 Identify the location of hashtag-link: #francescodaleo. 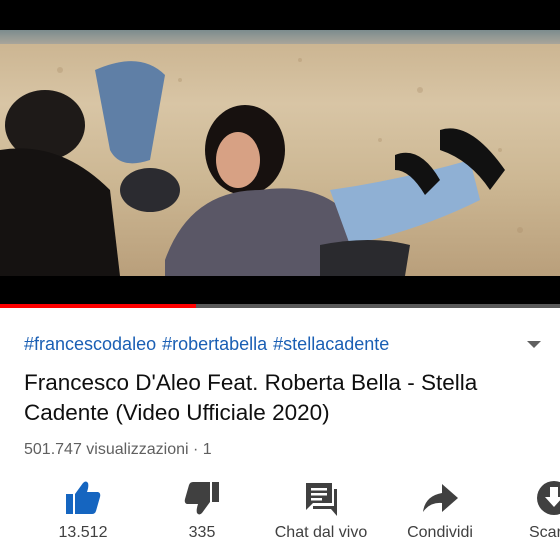
(90, 344).